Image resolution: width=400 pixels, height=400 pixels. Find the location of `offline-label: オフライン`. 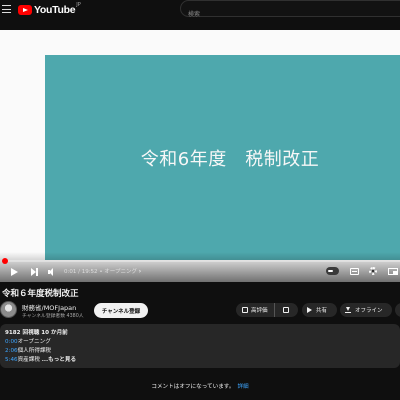

offline-label: オフライン is located at coordinates (369, 311).